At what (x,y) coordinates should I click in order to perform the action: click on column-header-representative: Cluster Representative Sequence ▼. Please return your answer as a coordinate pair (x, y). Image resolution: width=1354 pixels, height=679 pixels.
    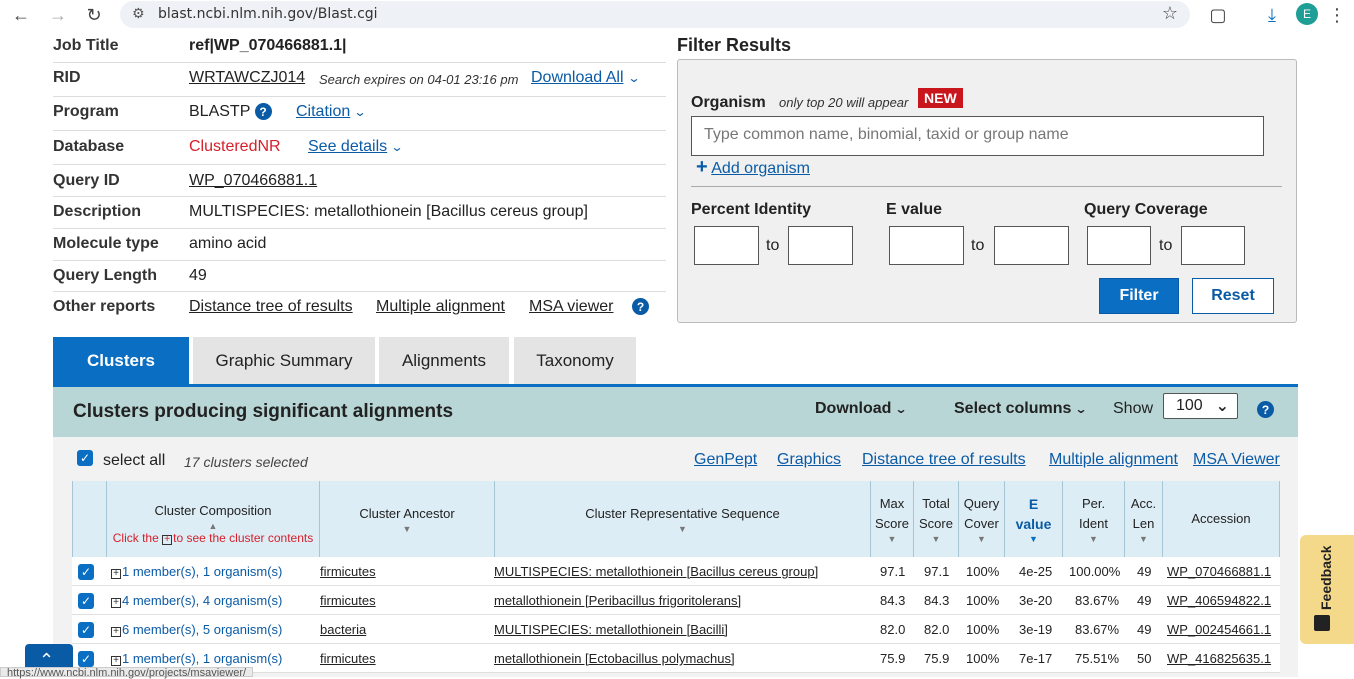
    Looking at the image, I should click on (683, 519).